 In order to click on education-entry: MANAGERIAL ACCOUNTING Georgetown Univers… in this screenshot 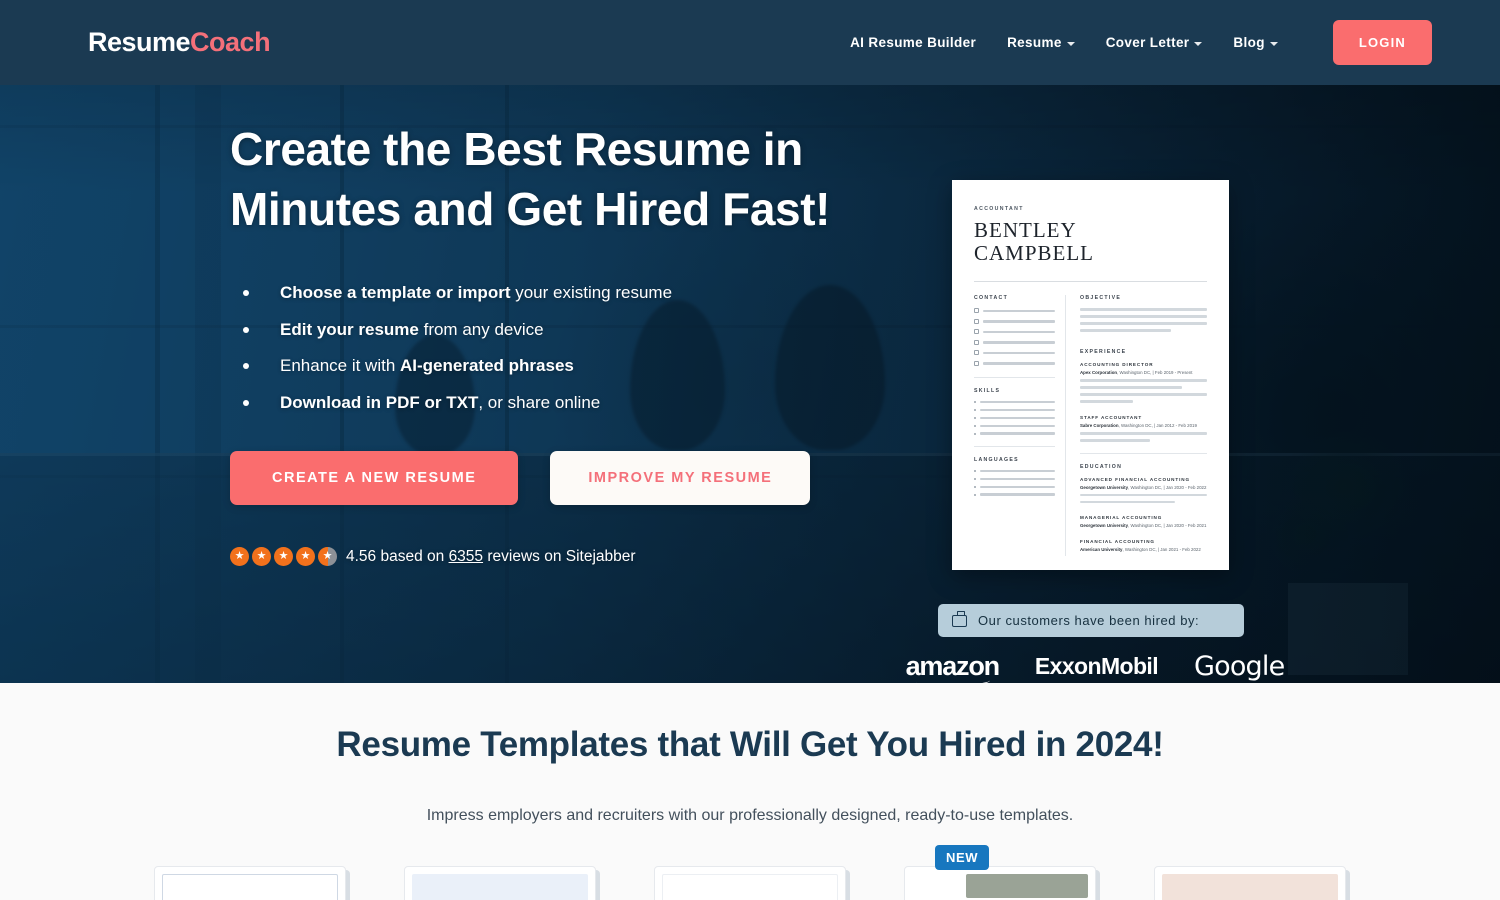, I will do `click(1143, 521)`.